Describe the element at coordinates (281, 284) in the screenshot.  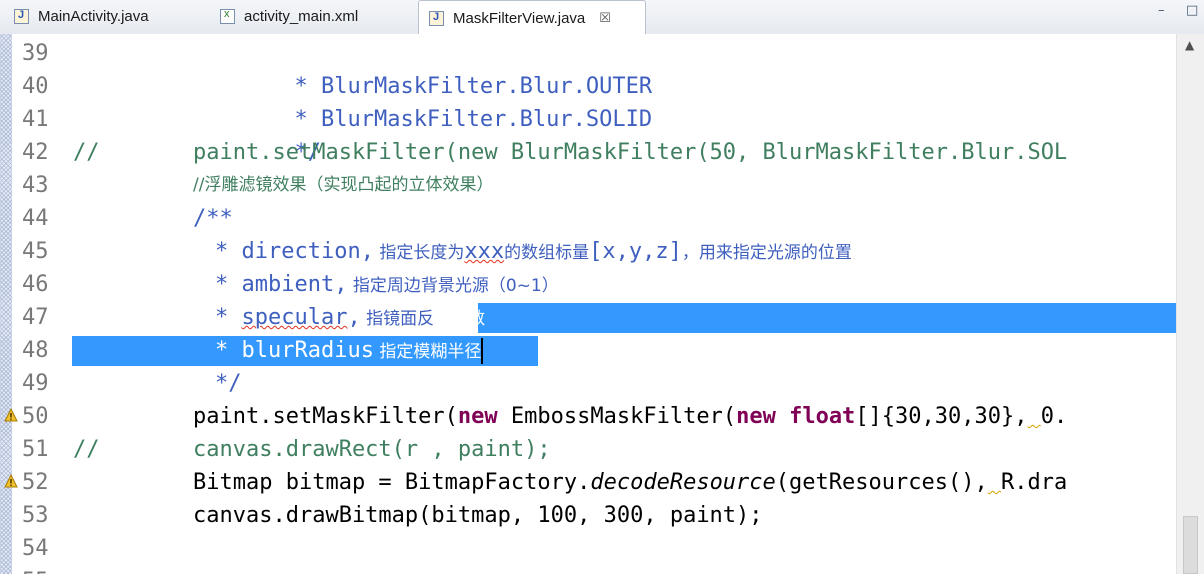
I see `javadoc-part: * ambient,` at that location.